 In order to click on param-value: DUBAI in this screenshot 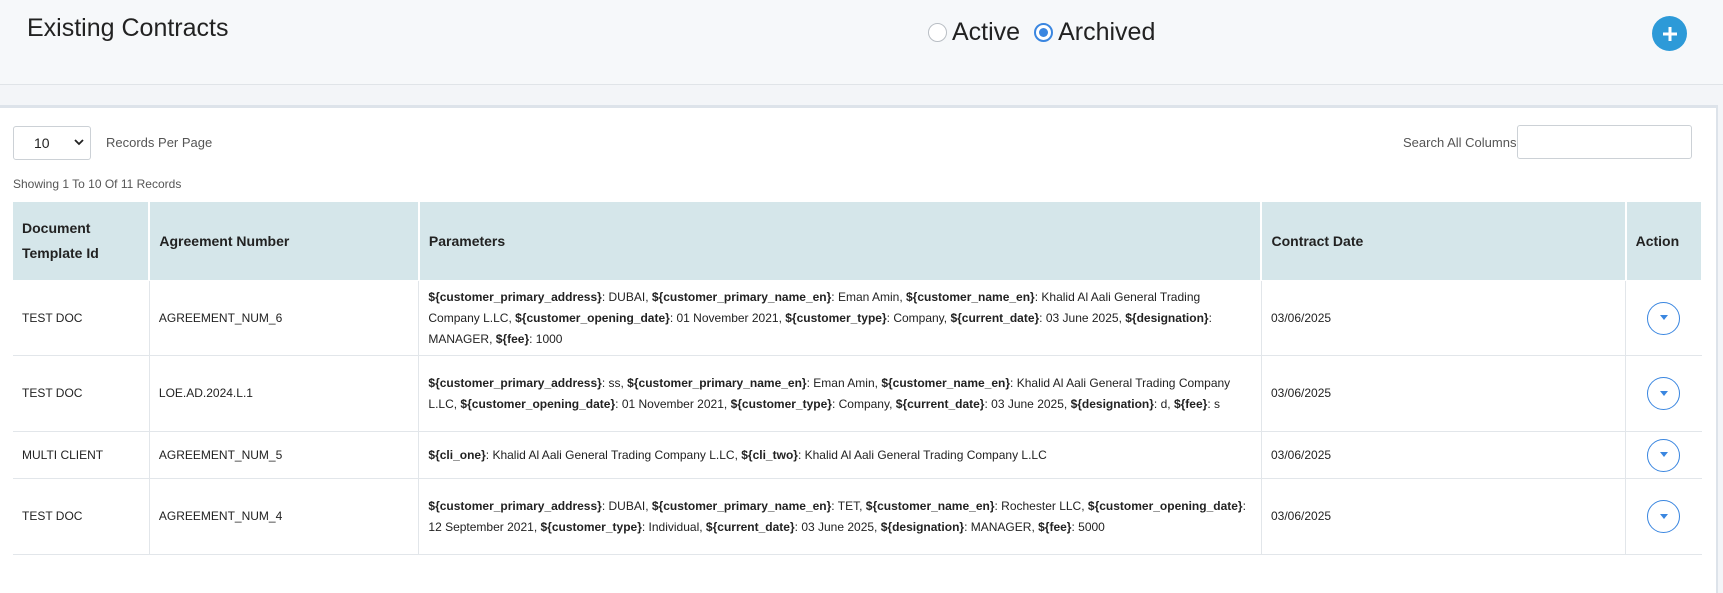, I will do `click(627, 296)`.